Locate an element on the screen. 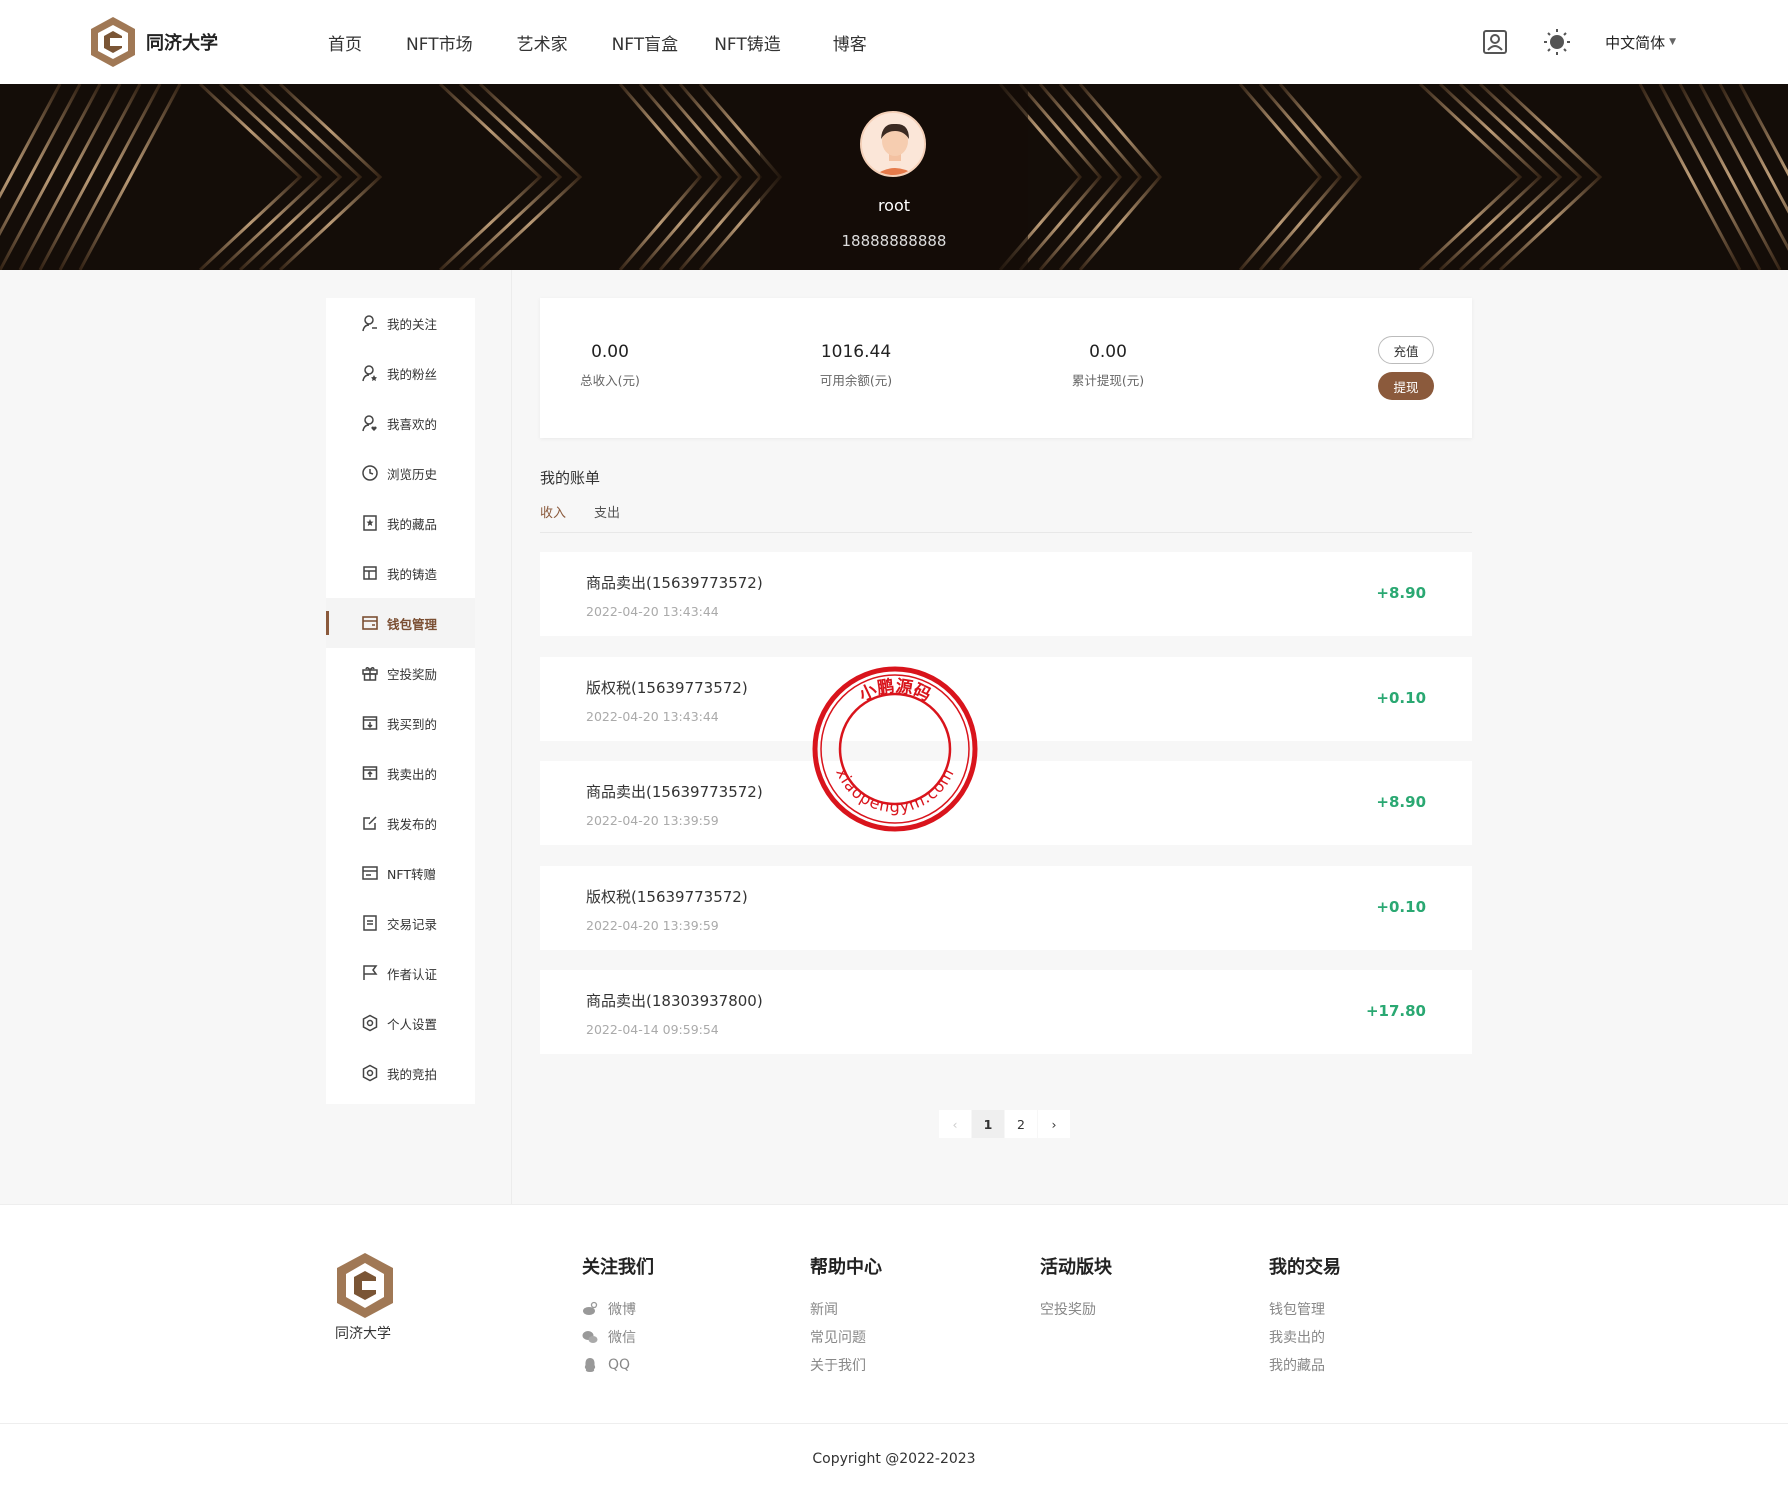 The width and height of the screenshot is (1788, 1496). sidebar-item-label: 我的关注 is located at coordinates (412, 324).